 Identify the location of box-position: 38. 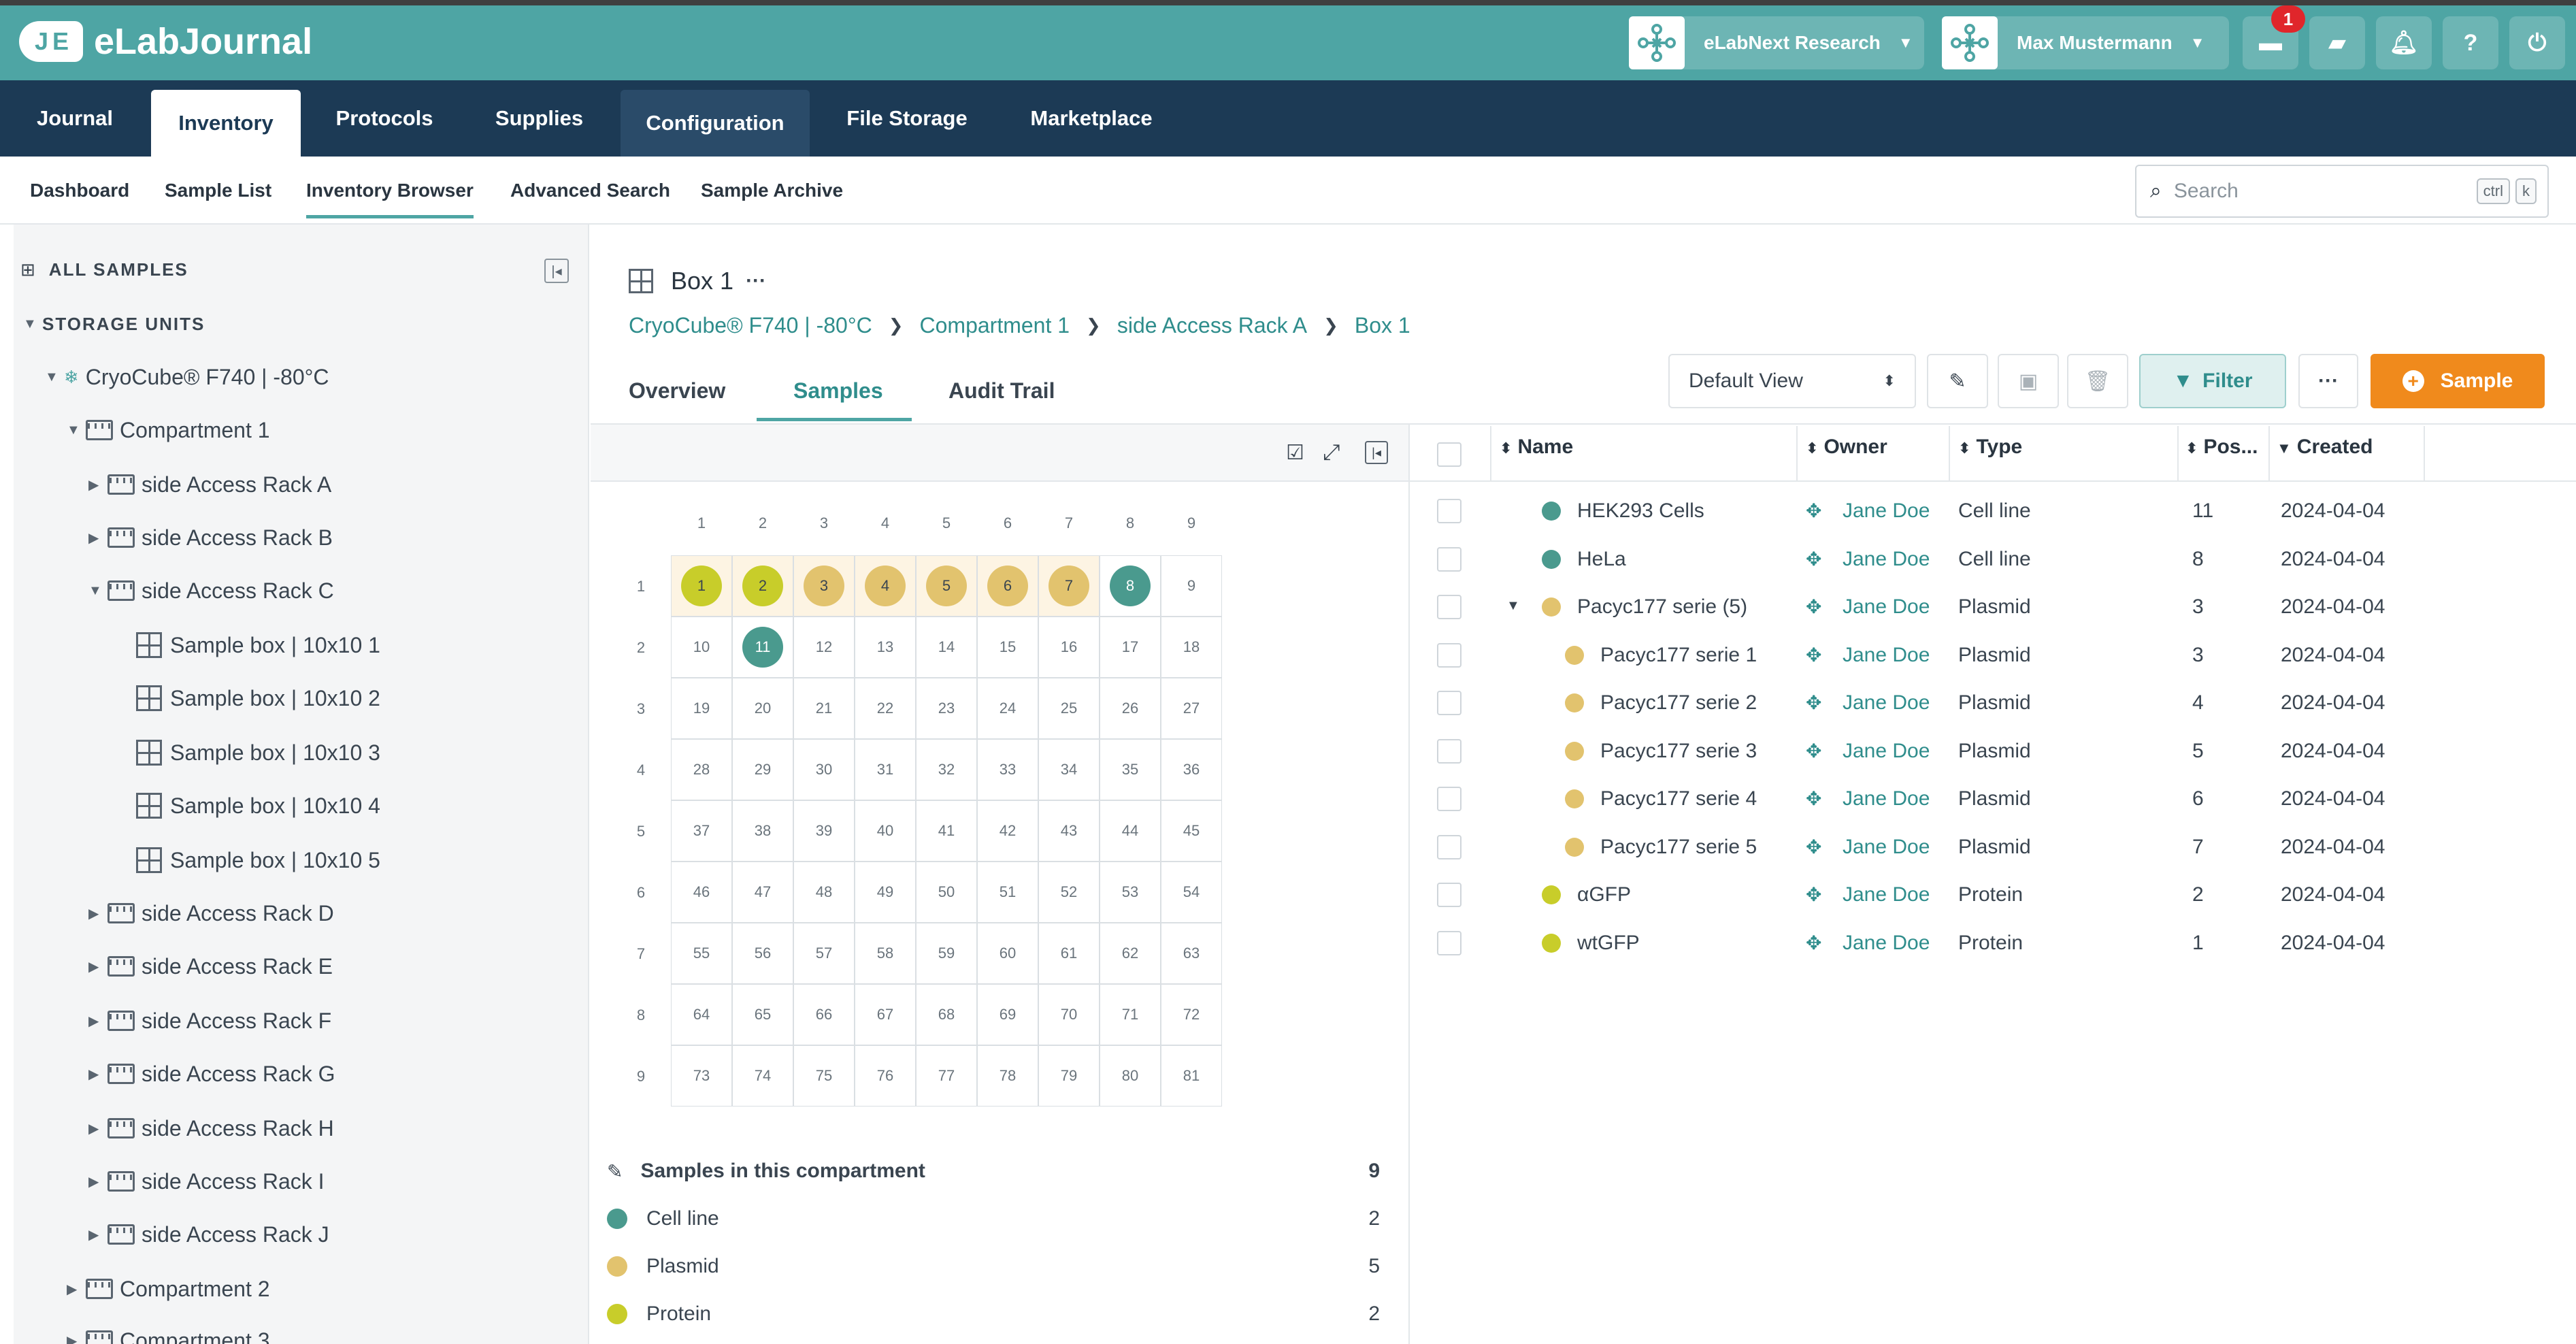
(763, 831).